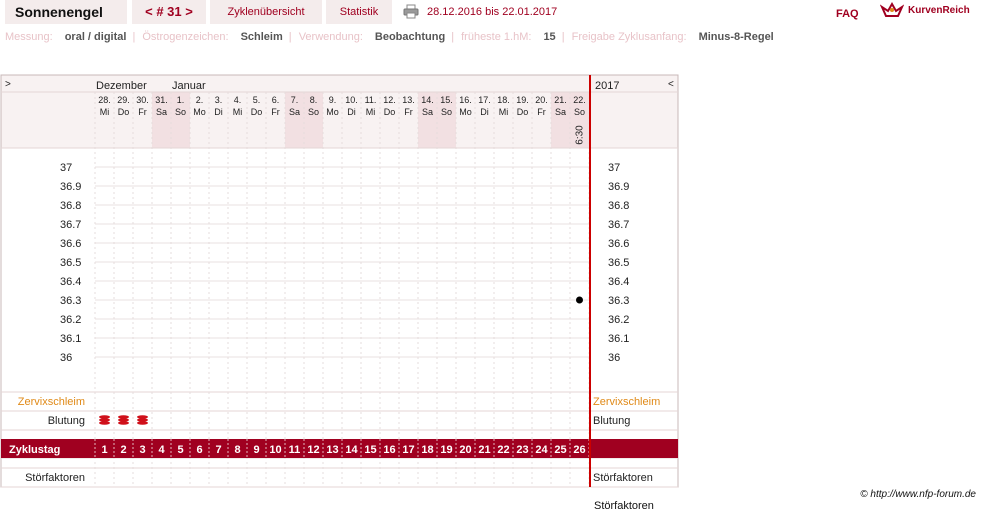  I want to click on cycle-day-number: 9, so click(256, 450).